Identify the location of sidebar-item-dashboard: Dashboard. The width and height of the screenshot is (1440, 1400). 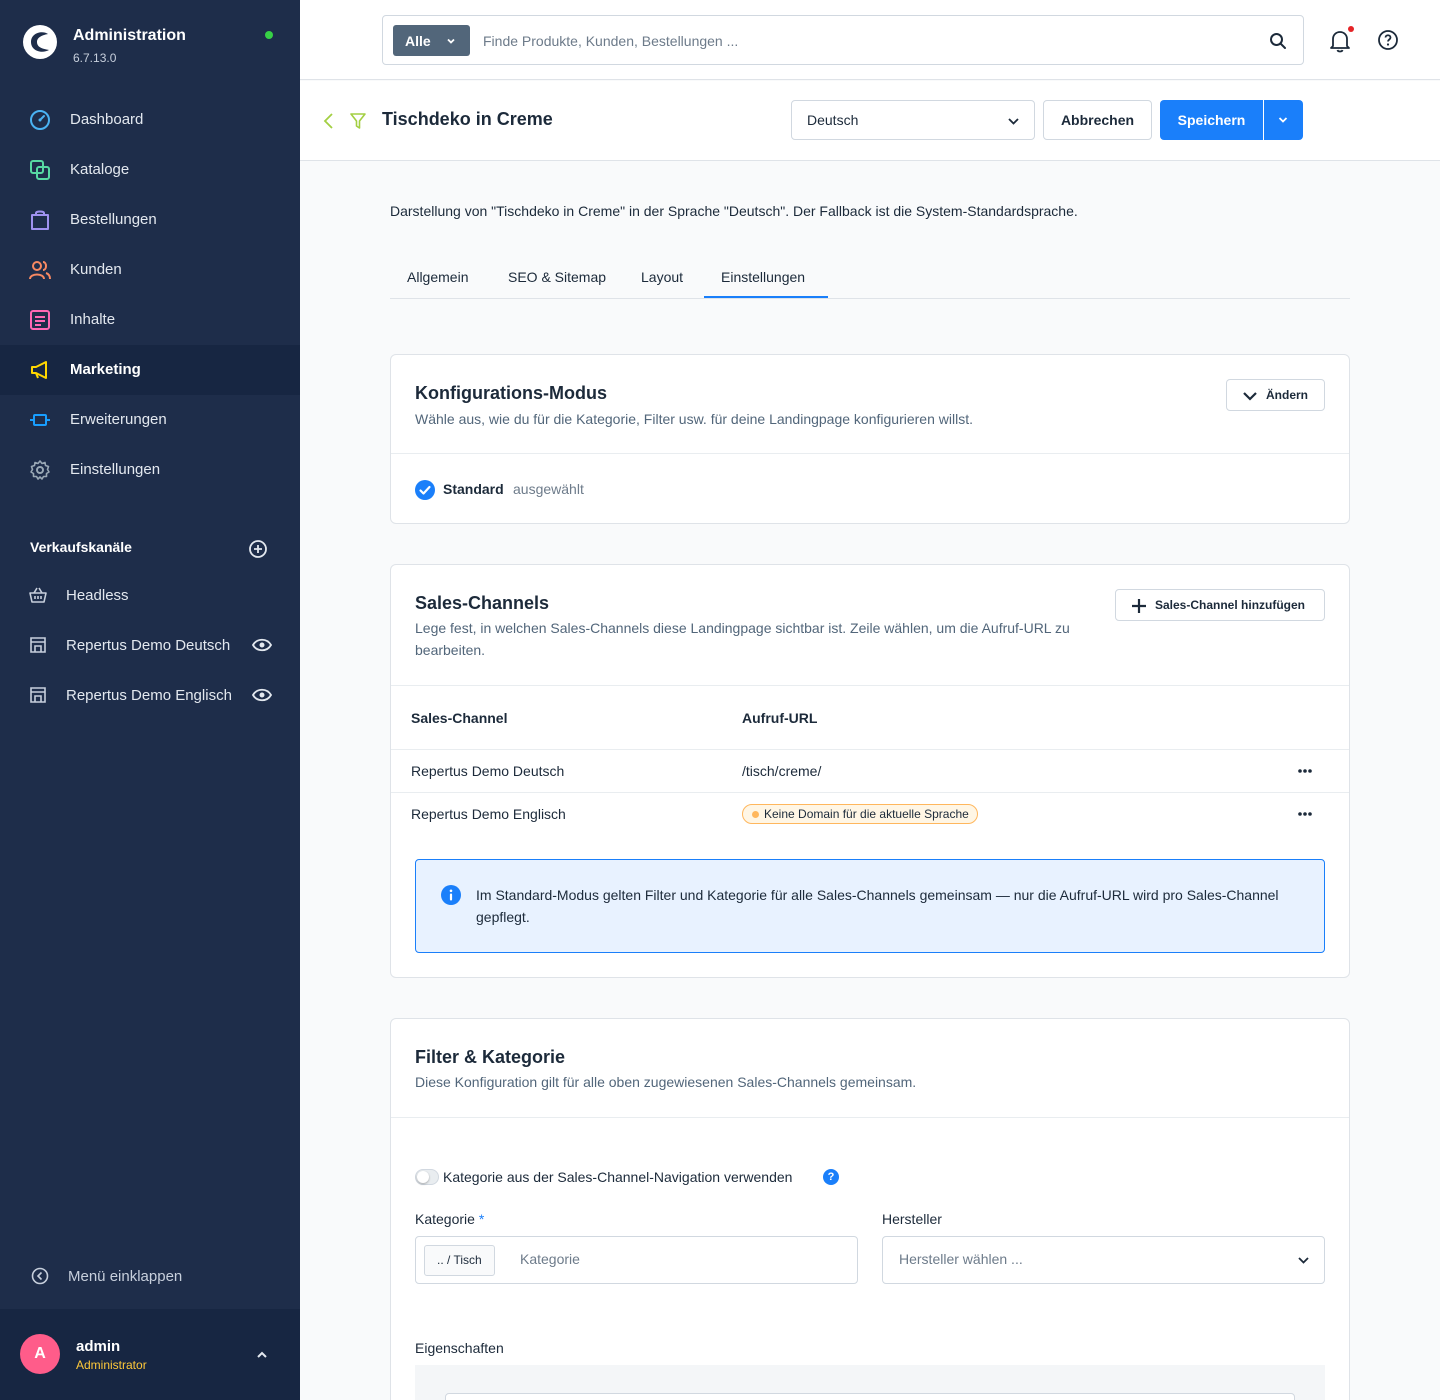
(150, 120).